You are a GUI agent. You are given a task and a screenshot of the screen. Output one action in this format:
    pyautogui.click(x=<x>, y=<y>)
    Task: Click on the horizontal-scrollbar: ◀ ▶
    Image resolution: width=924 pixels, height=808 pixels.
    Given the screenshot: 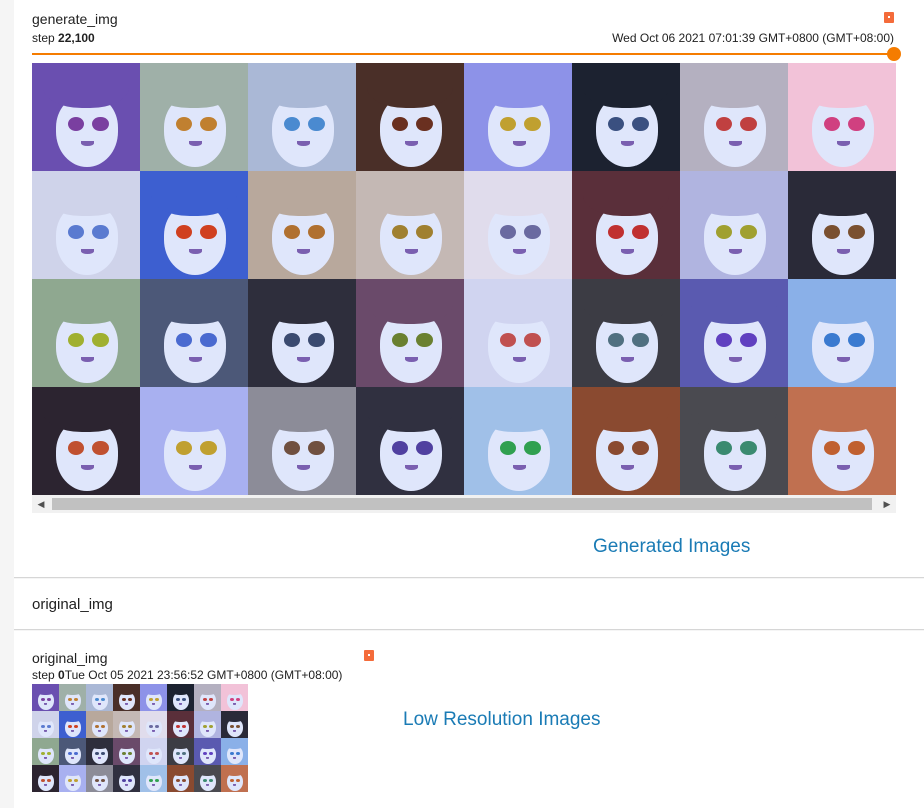 What is the action you would take?
    pyautogui.click(x=464, y=504)
    